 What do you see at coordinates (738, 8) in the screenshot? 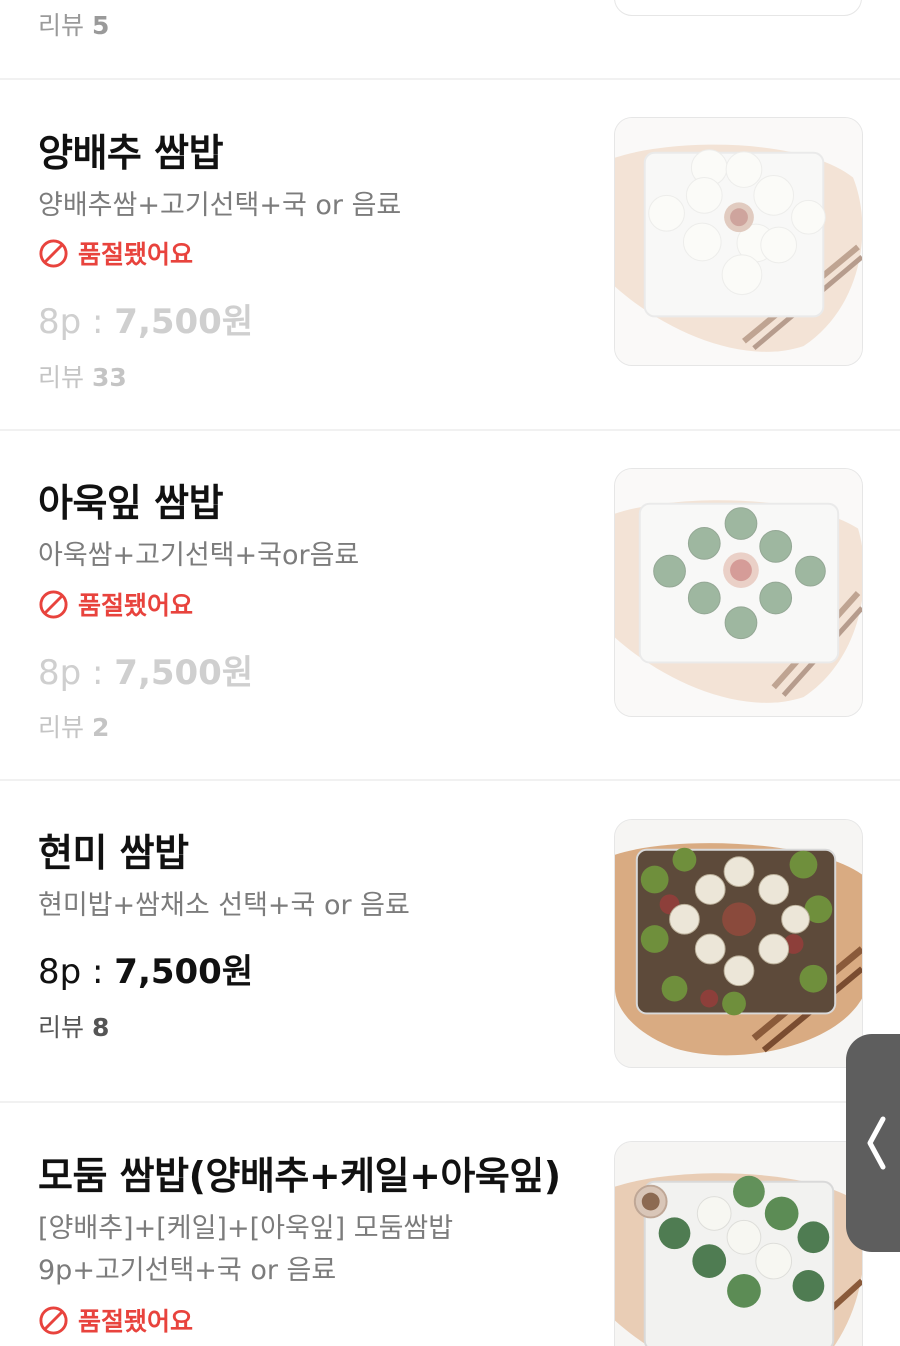
I see `menu-item-thumbnail` at bounding box center [738, 8].